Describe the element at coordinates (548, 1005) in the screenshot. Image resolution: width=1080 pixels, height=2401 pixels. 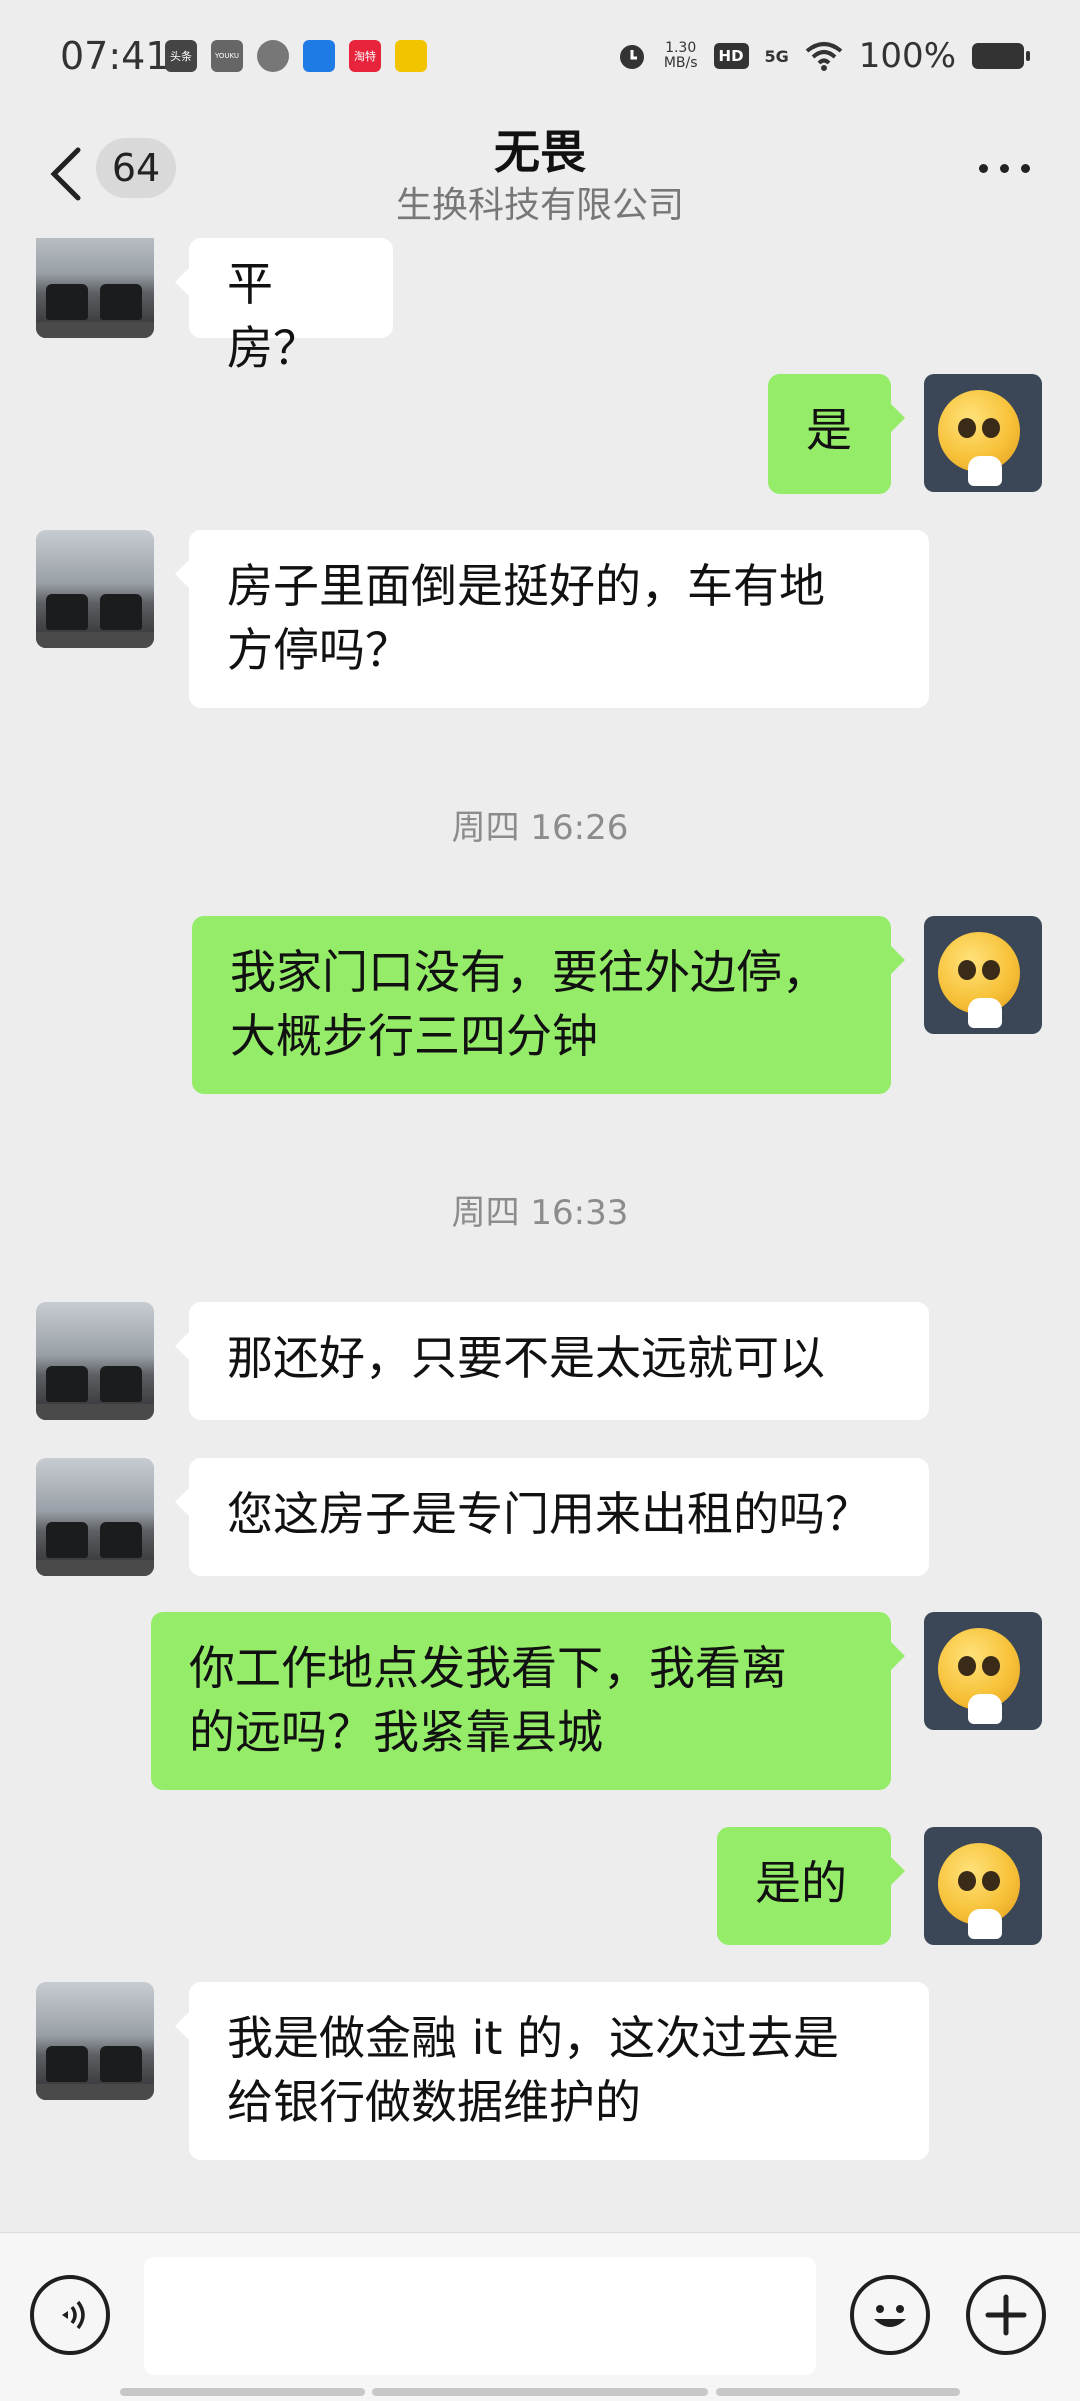
I see `message-bubble-outgoing: 我家门口没有，要往外边停， 大概步行三四分钟` at that location.